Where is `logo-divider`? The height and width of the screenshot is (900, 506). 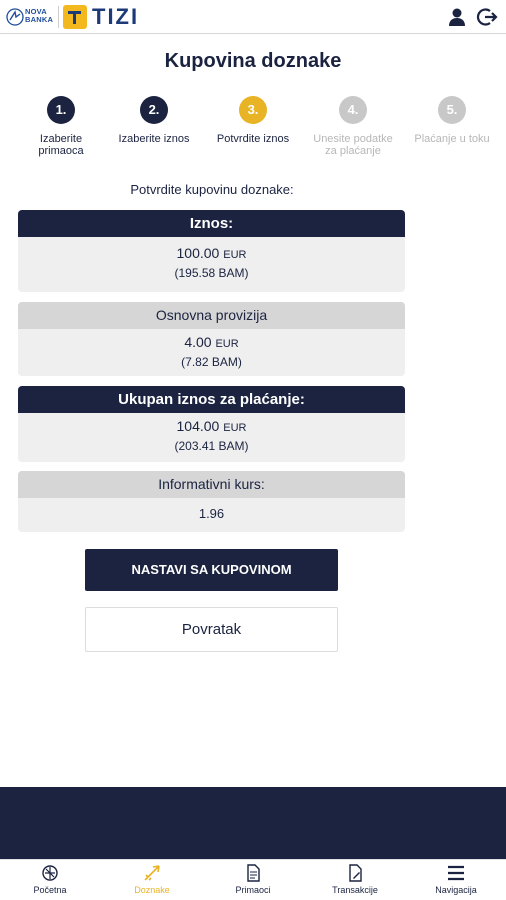
logo-divider is located at coordinates (58, 17).